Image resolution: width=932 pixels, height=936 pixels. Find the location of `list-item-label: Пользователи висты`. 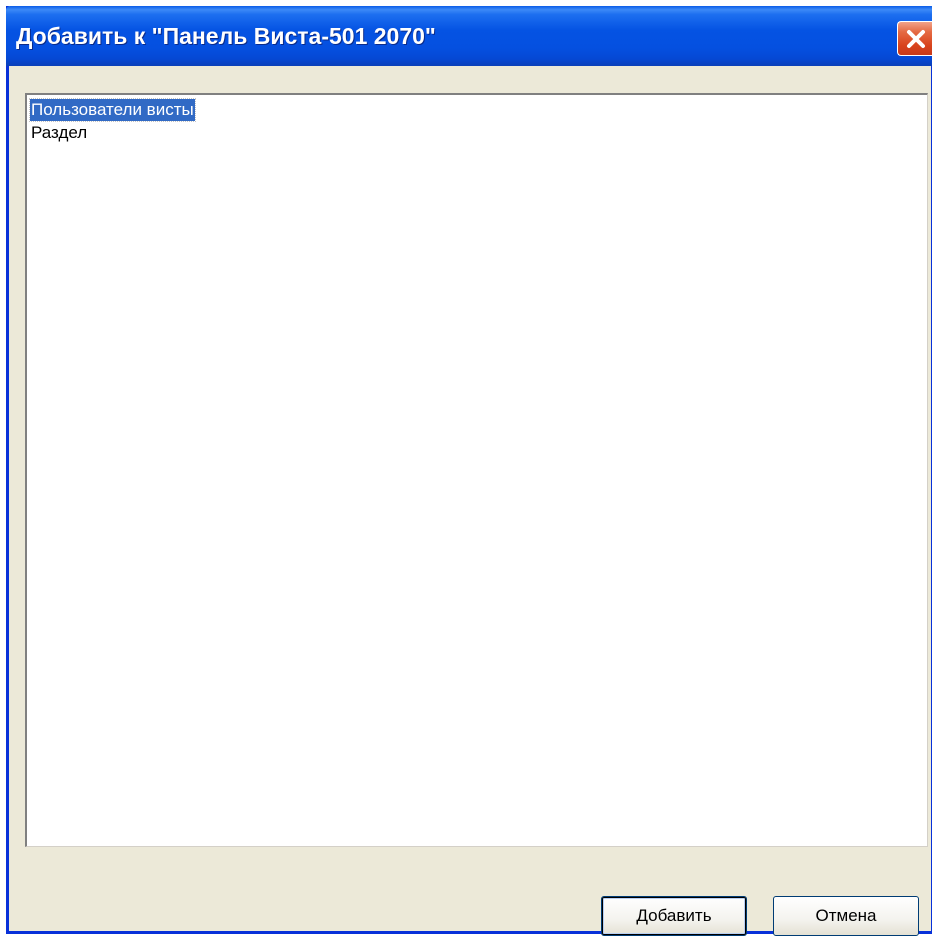

list-item-label: Пользователи висты is located at coordinates (112, 109).